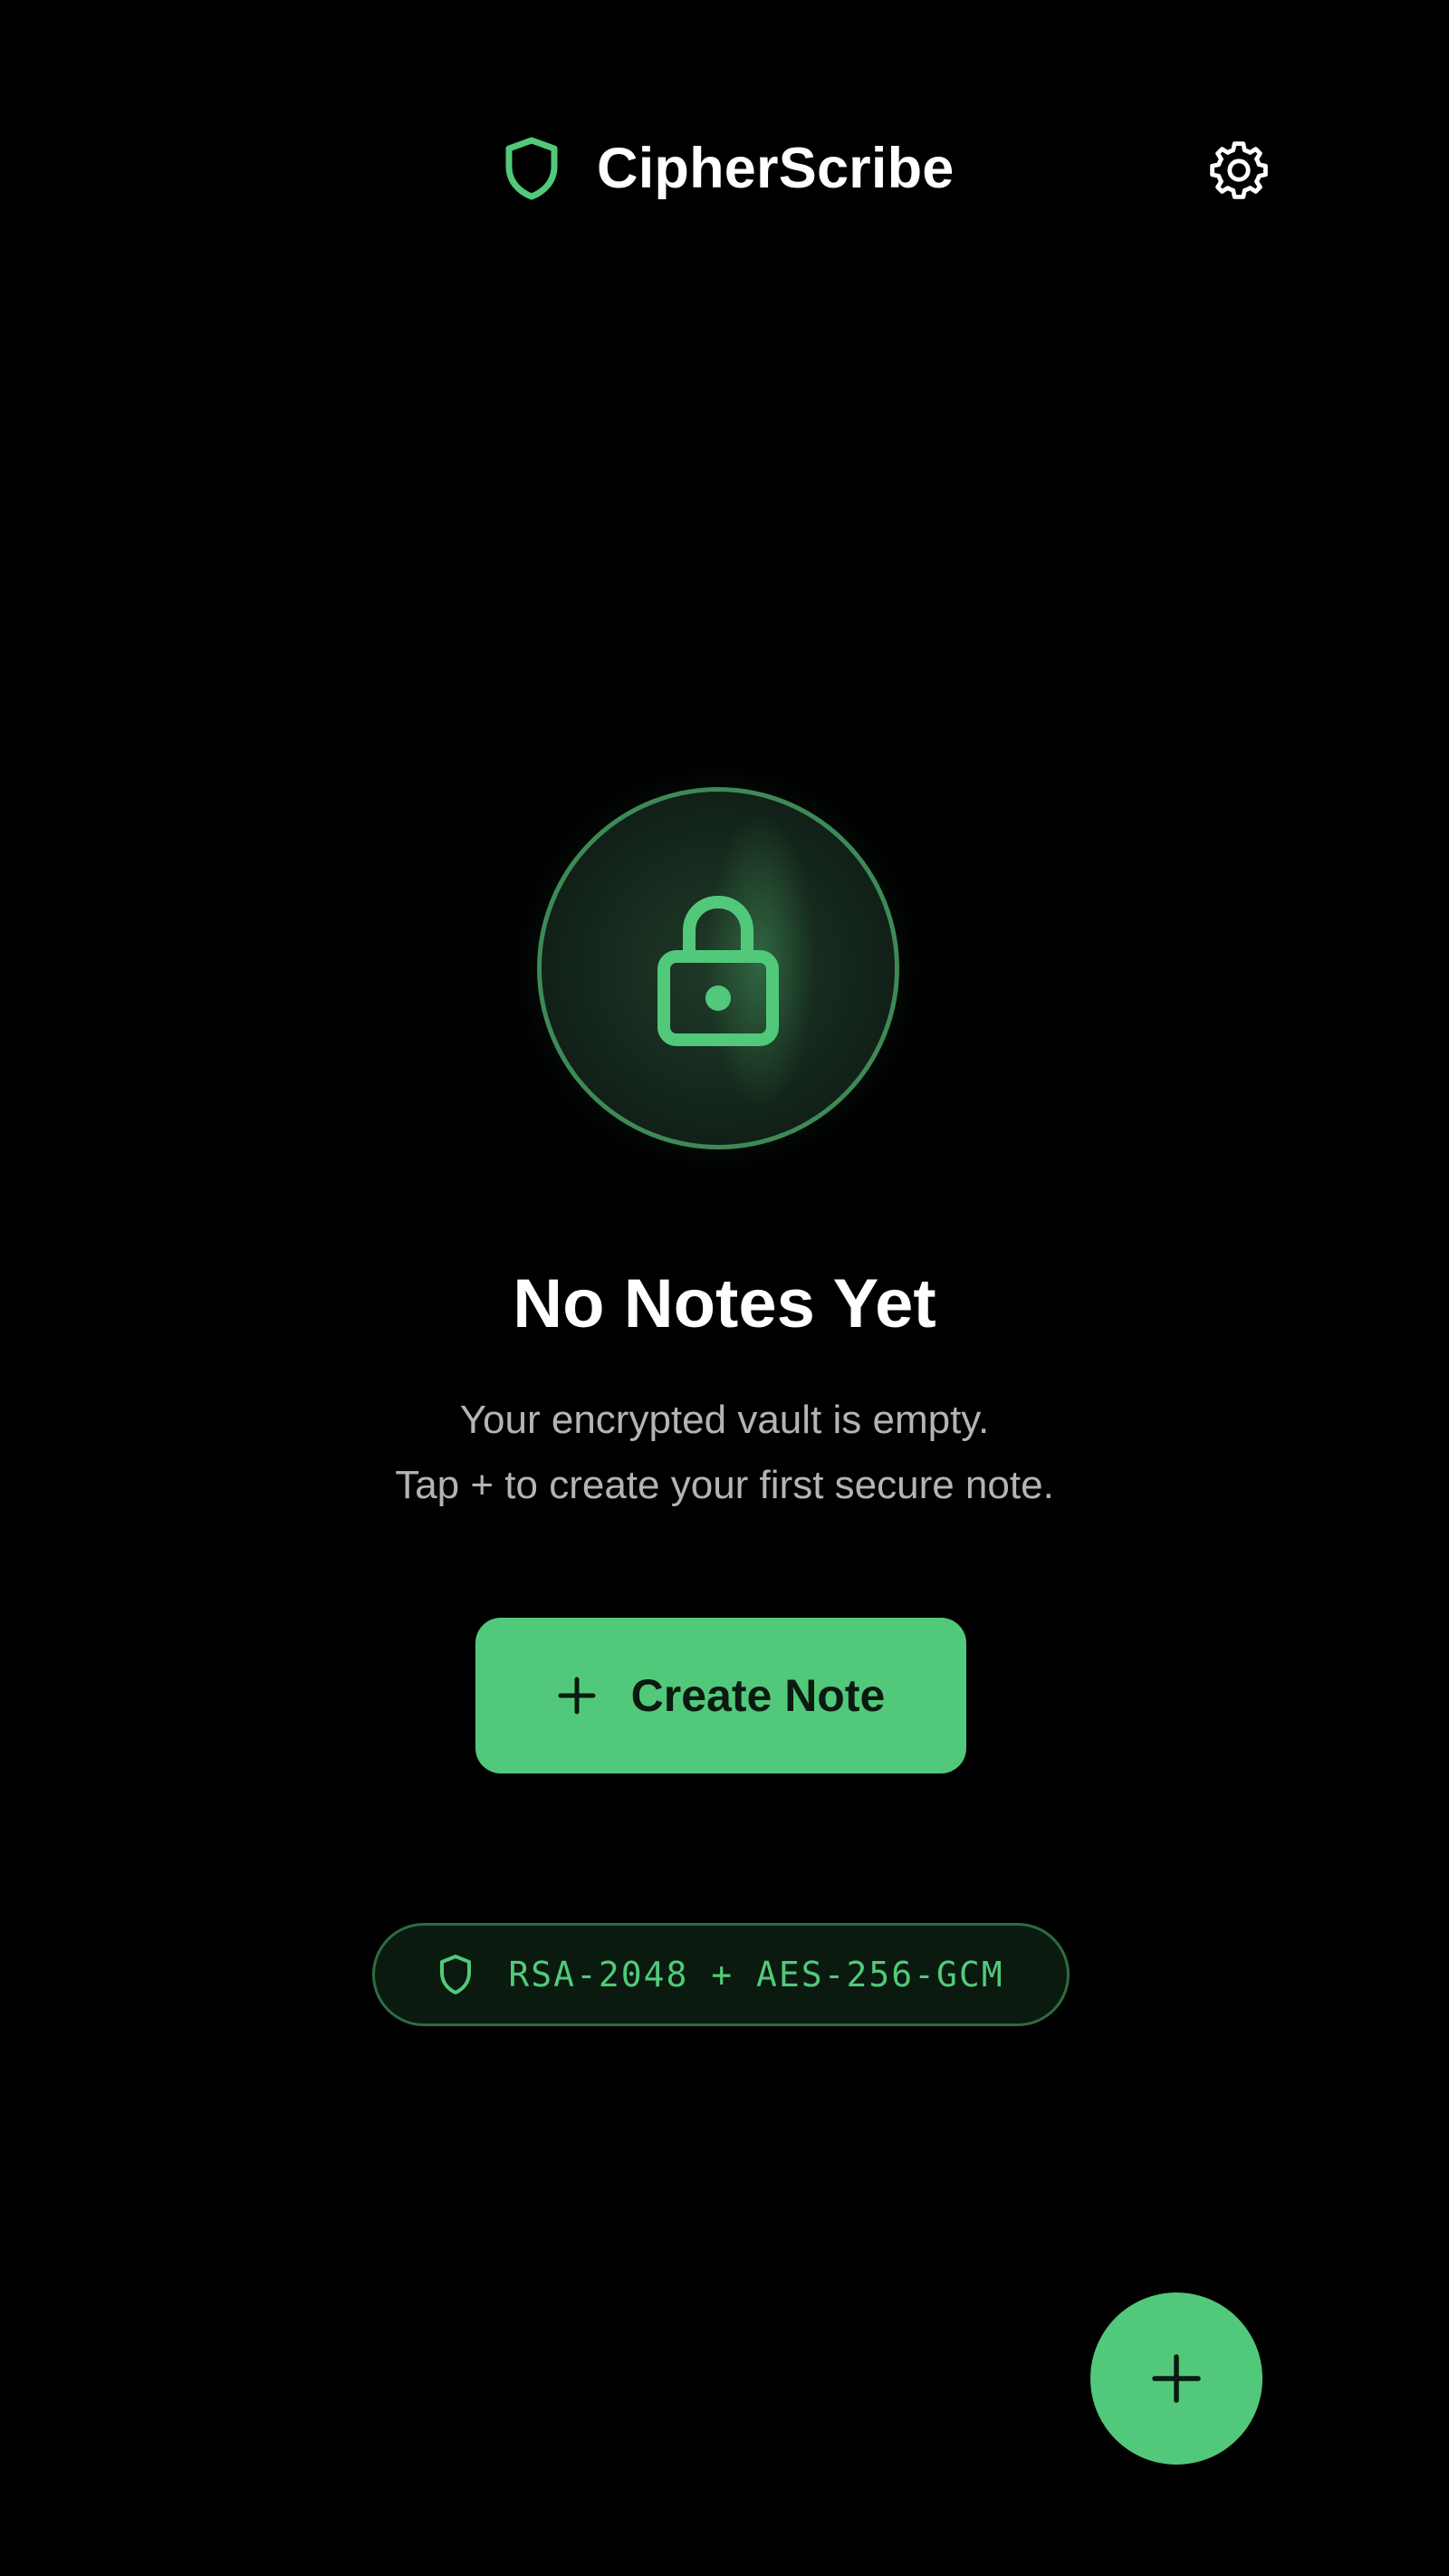  I want to click on gear-icon, so click(1239, 170).